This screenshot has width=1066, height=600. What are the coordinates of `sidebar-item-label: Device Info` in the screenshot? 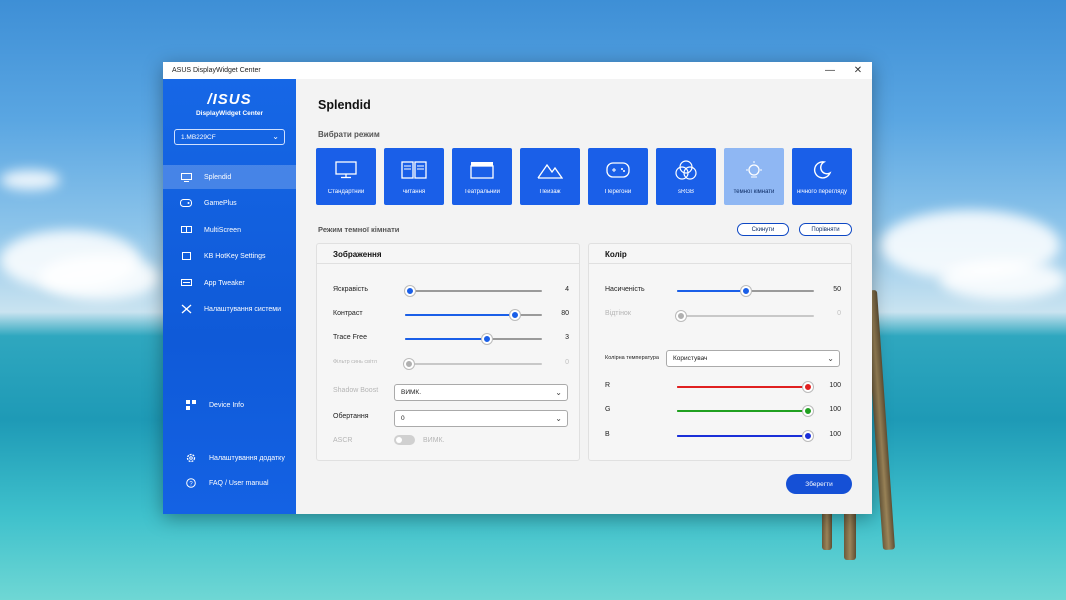 It's located at (227, 405).